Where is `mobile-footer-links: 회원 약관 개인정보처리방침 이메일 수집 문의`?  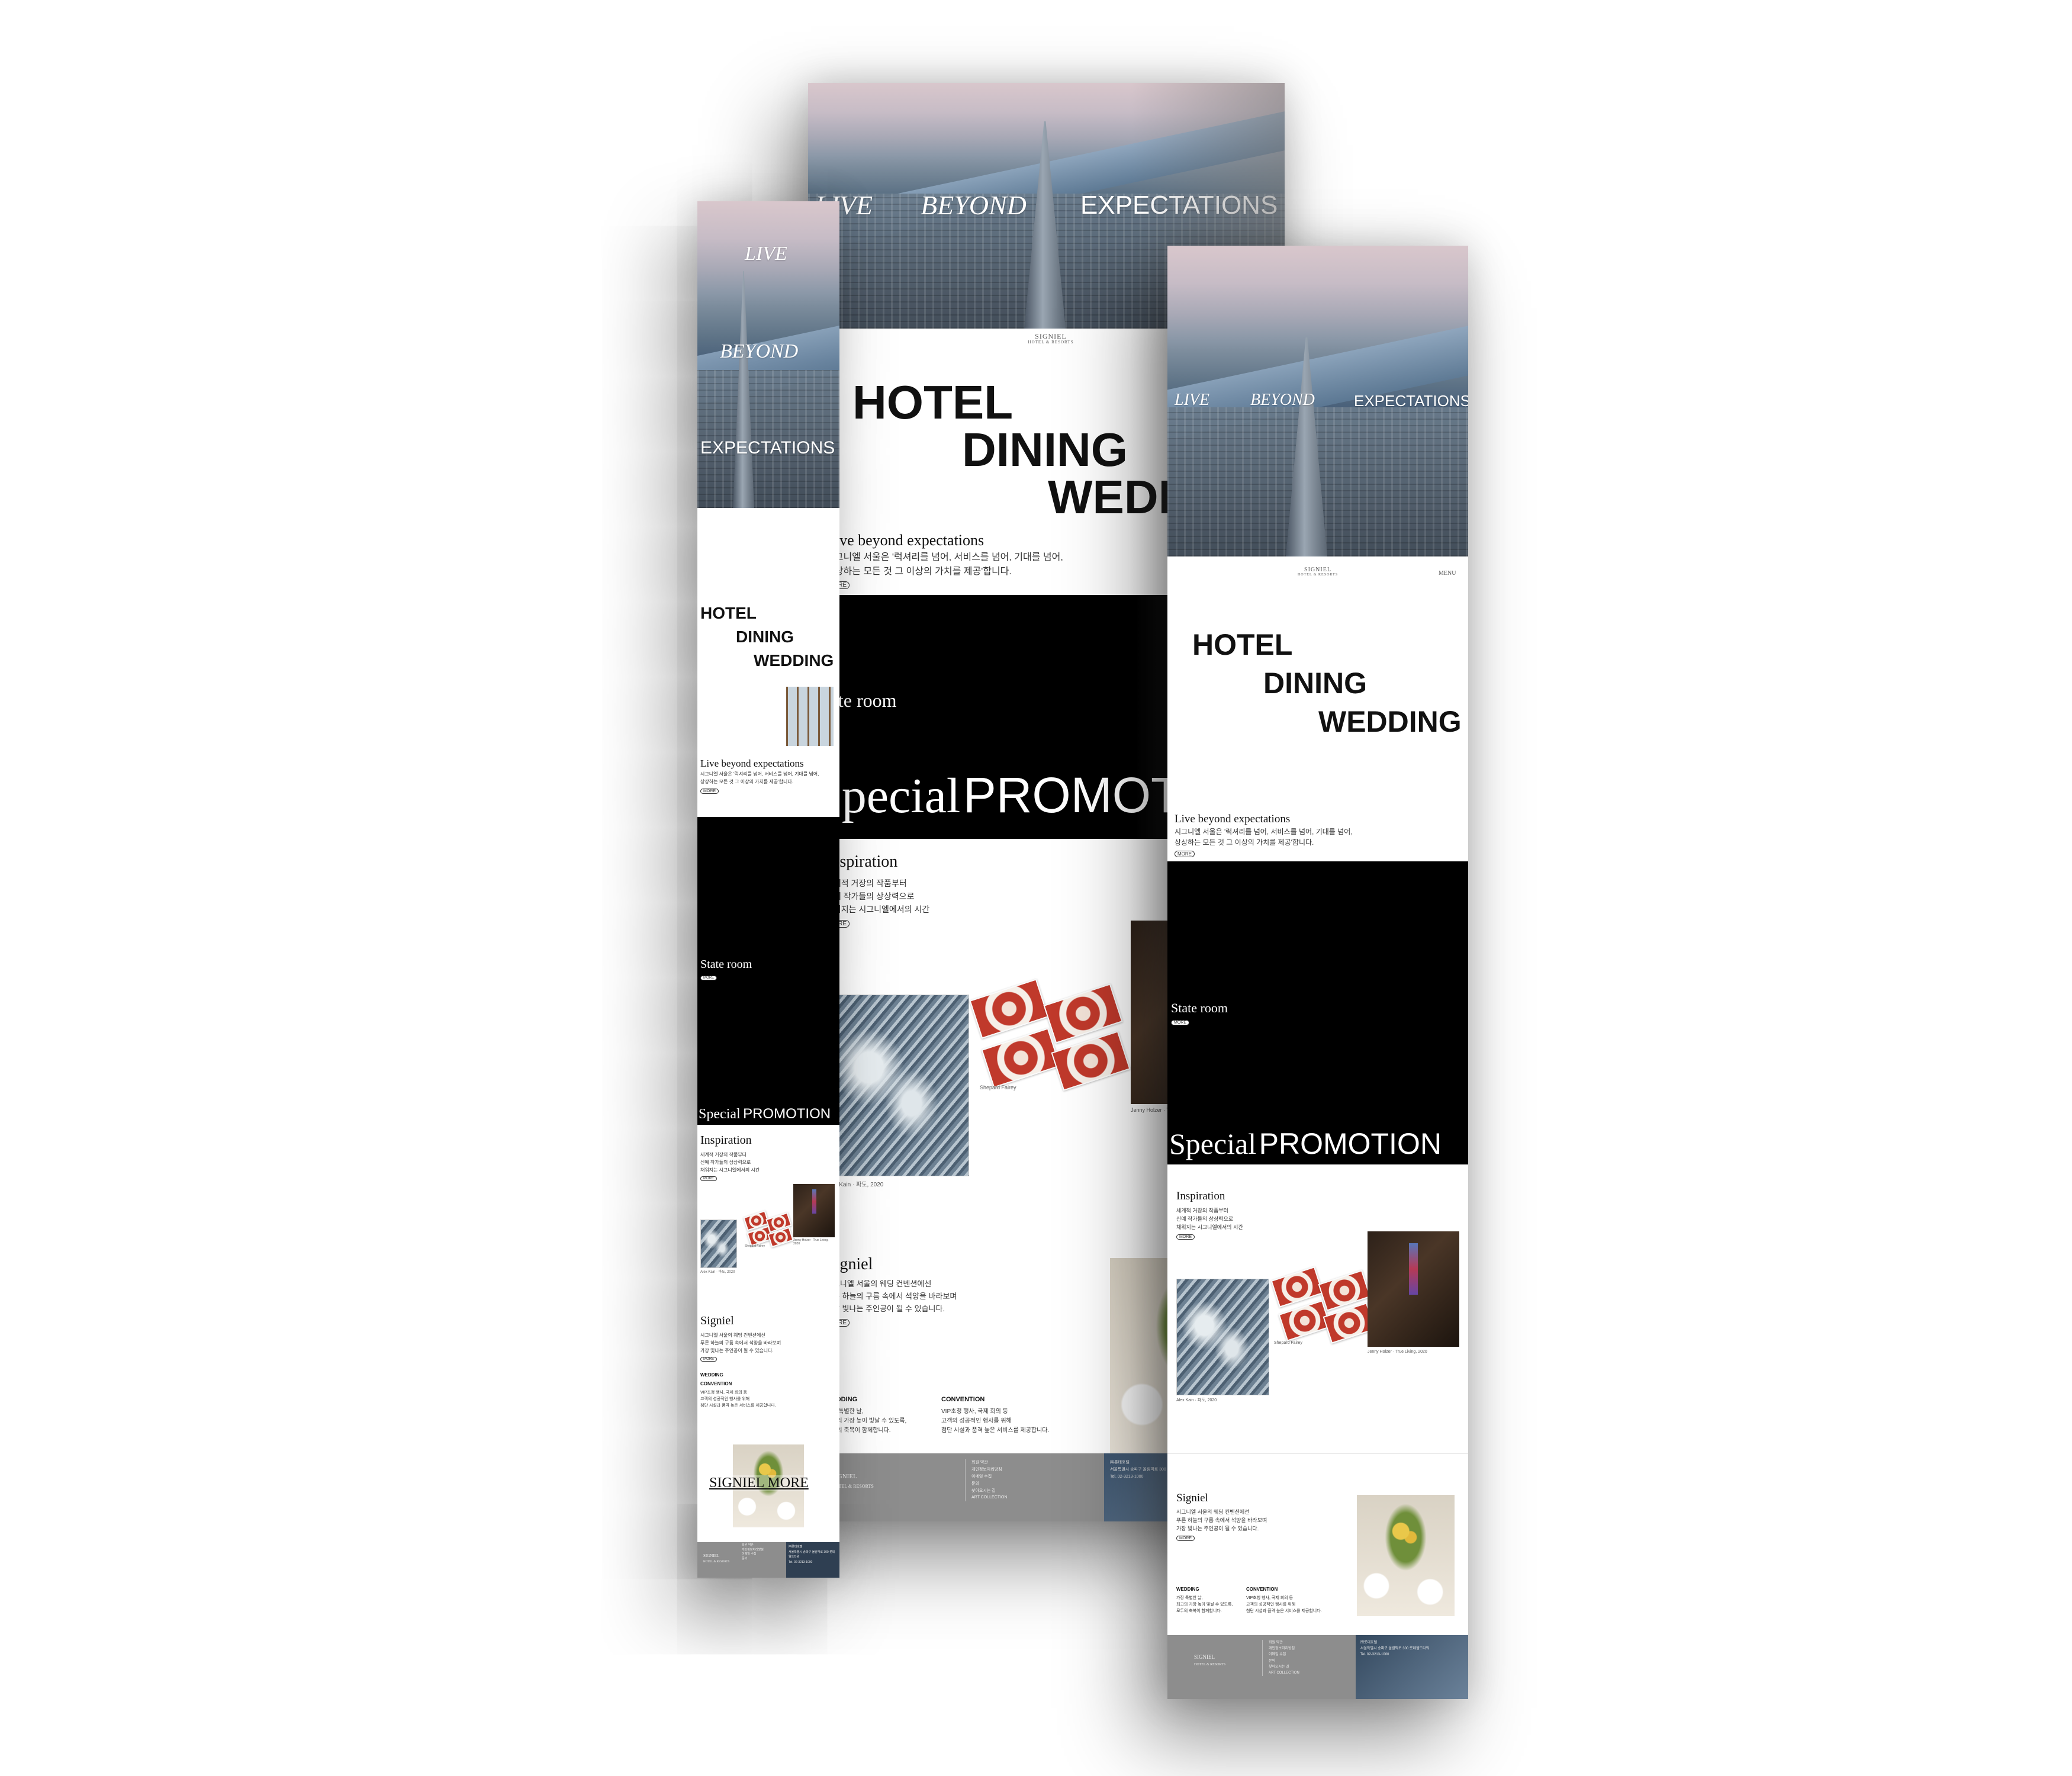
mobile-footer-links: 회원 약관 개인정보처리방침 이메일 수집 문의 is located at coordinates (753, 1552).